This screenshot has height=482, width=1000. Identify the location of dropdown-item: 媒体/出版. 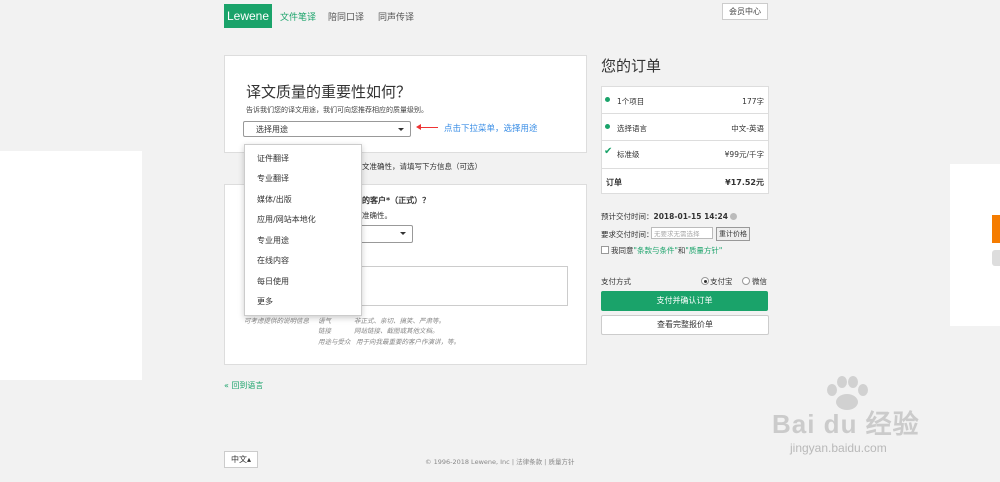
(274, 199).